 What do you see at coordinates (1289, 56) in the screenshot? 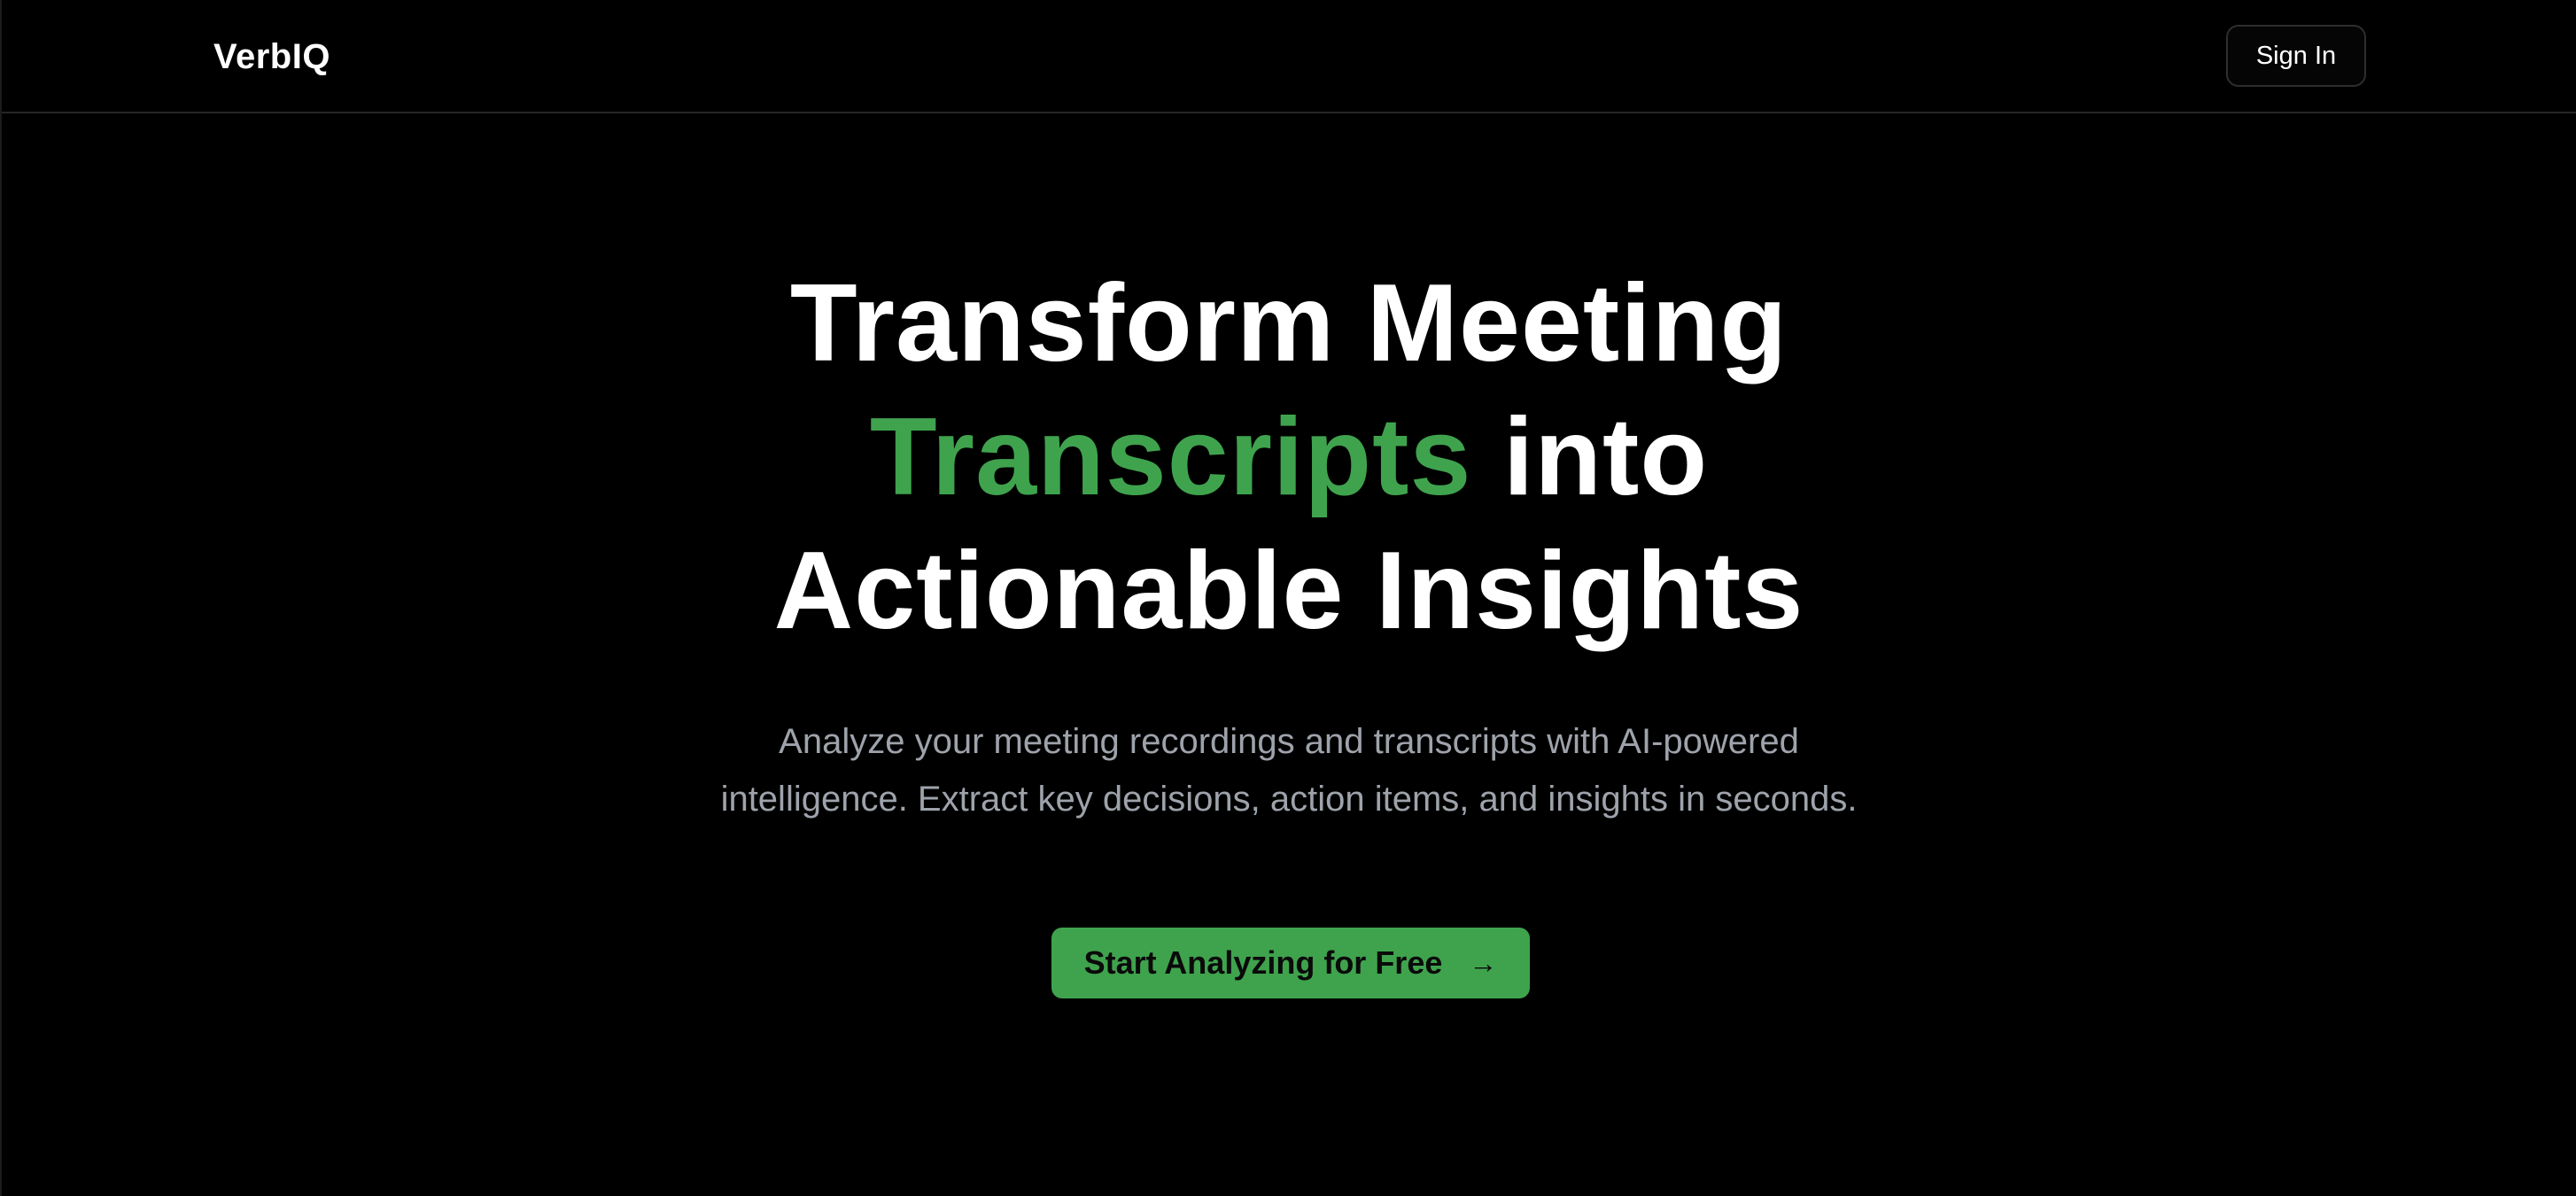
I see `top-navbar: VerbIQ Sign In` at bounding box center [1289, 56].